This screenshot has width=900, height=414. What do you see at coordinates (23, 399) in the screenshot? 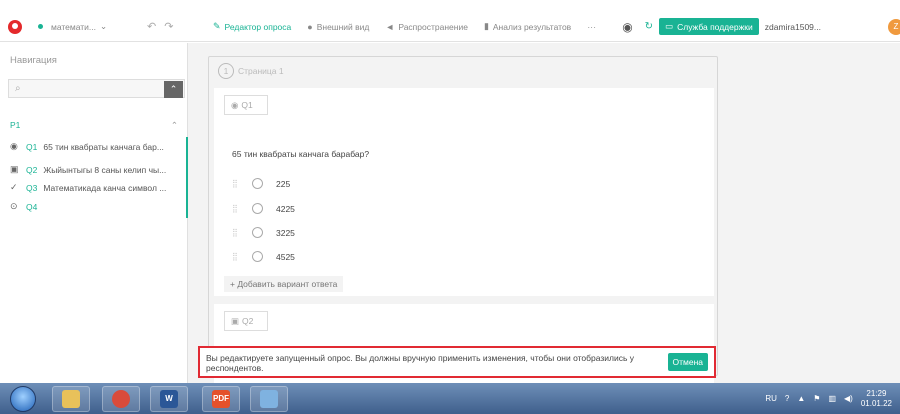
I see `start-button` at bounding box center [23, 399].